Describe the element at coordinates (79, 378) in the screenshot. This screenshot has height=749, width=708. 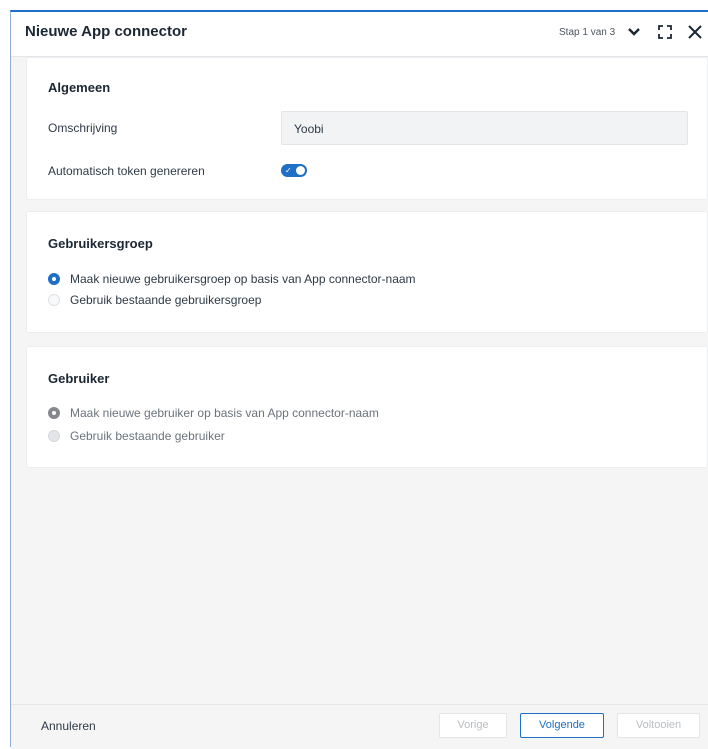
I see `user-section-title: Gebruiker` at that location.